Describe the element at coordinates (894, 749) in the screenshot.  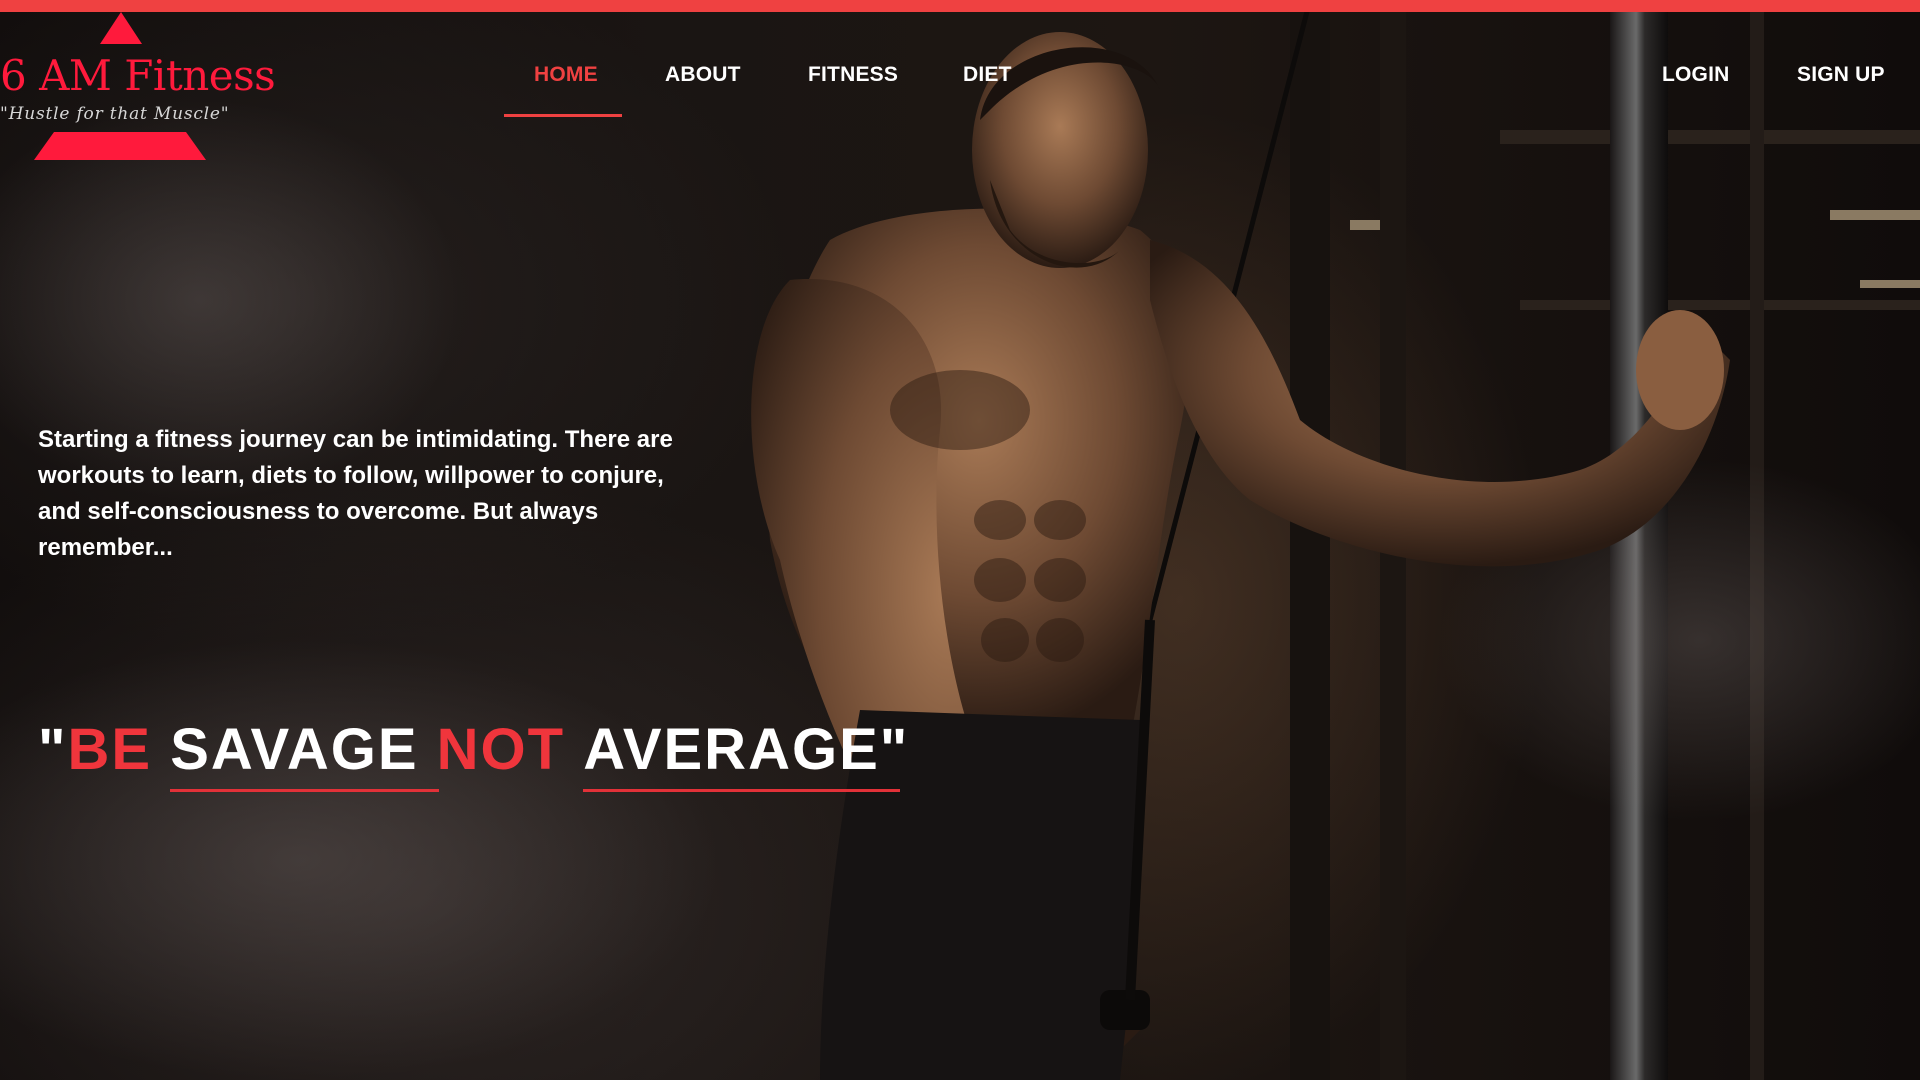
I see `quote-close-mark: "` at that location.